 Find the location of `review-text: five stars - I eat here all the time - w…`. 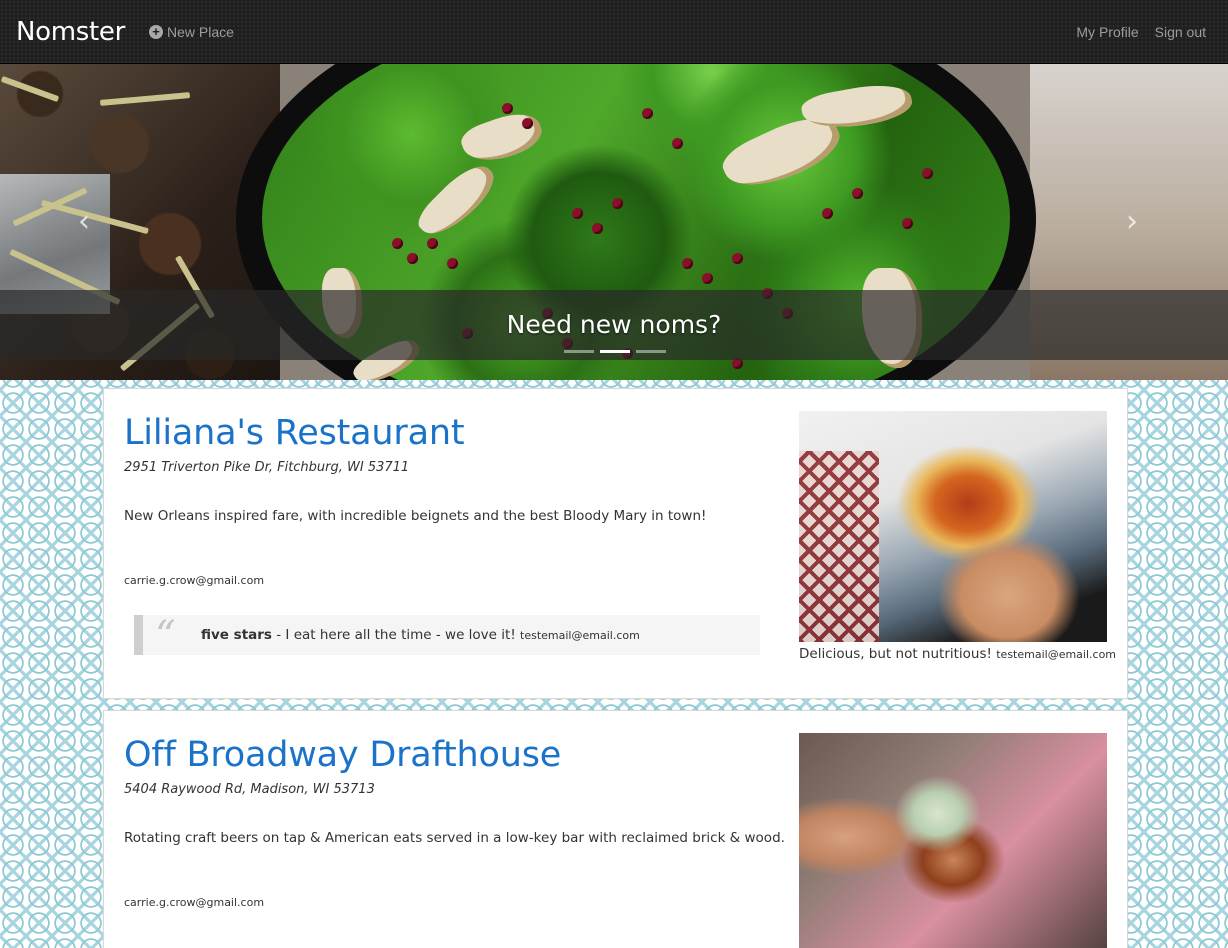

review-text: five stars - I eat here all the time - w… is located at coordinates (420, 635).